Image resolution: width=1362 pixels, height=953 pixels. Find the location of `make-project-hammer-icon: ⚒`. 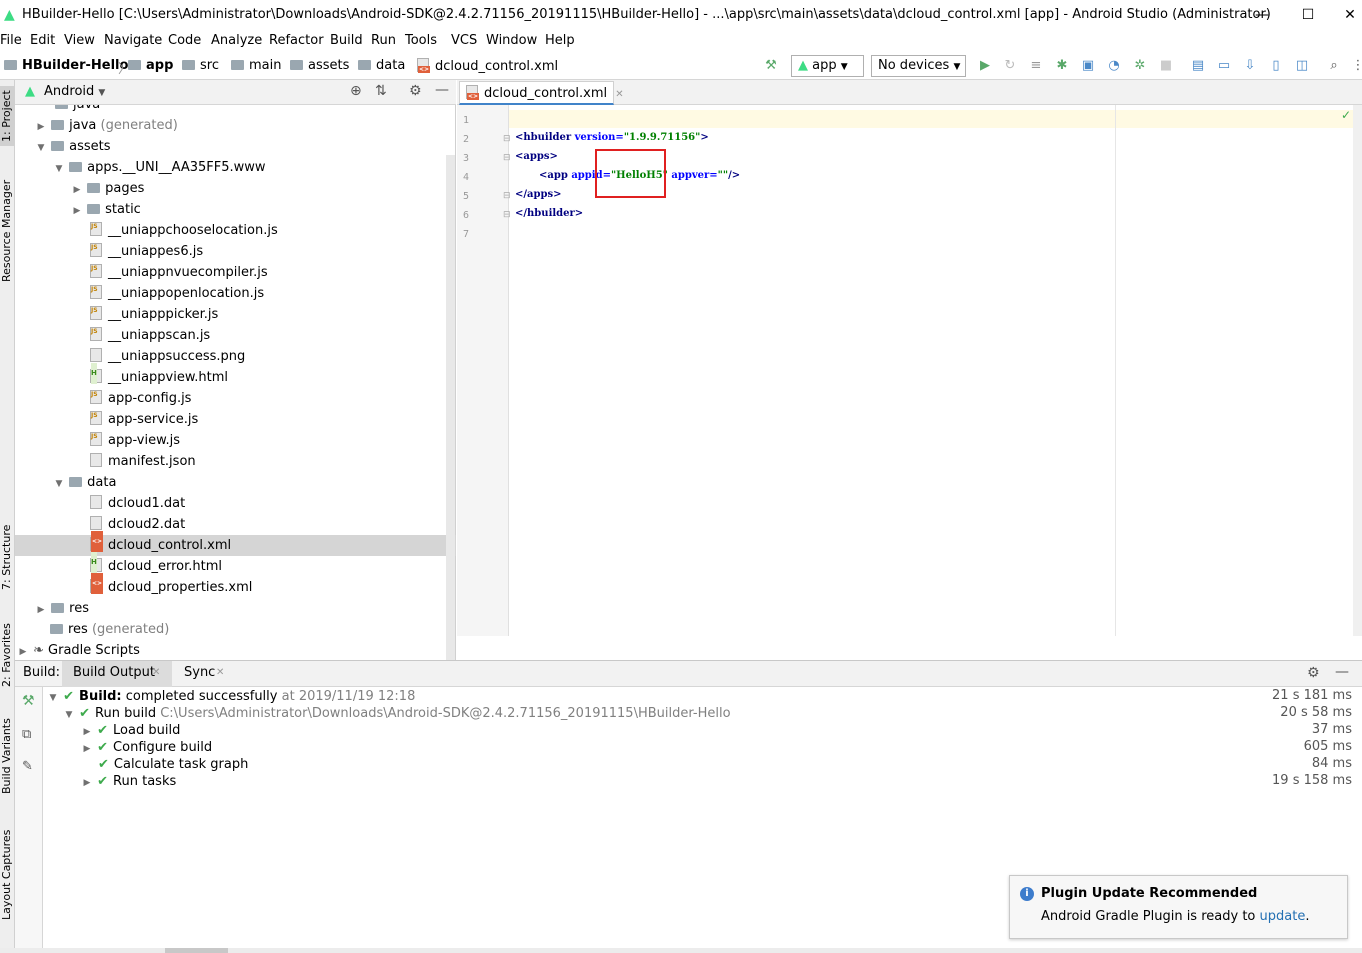

make-project-hammer-icon: ⚒ is located at coordinates (771, 66).